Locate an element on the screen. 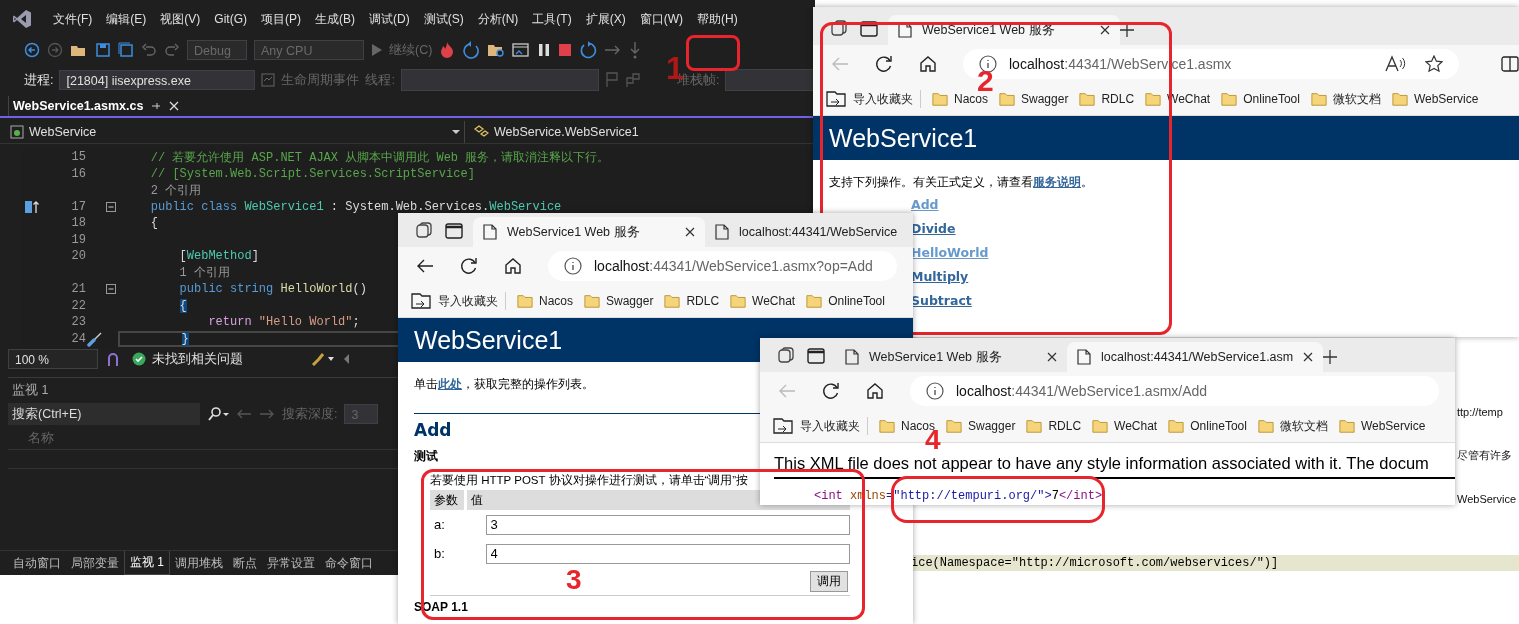  search-depth-label: 搜索深度: is located at coordinates (310, 414).